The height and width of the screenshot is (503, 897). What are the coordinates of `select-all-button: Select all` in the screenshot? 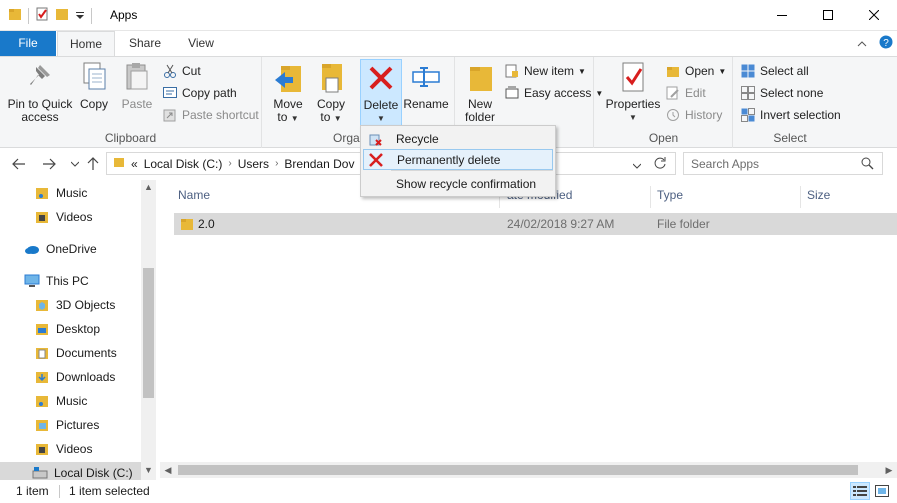 It's located at (774, 71).